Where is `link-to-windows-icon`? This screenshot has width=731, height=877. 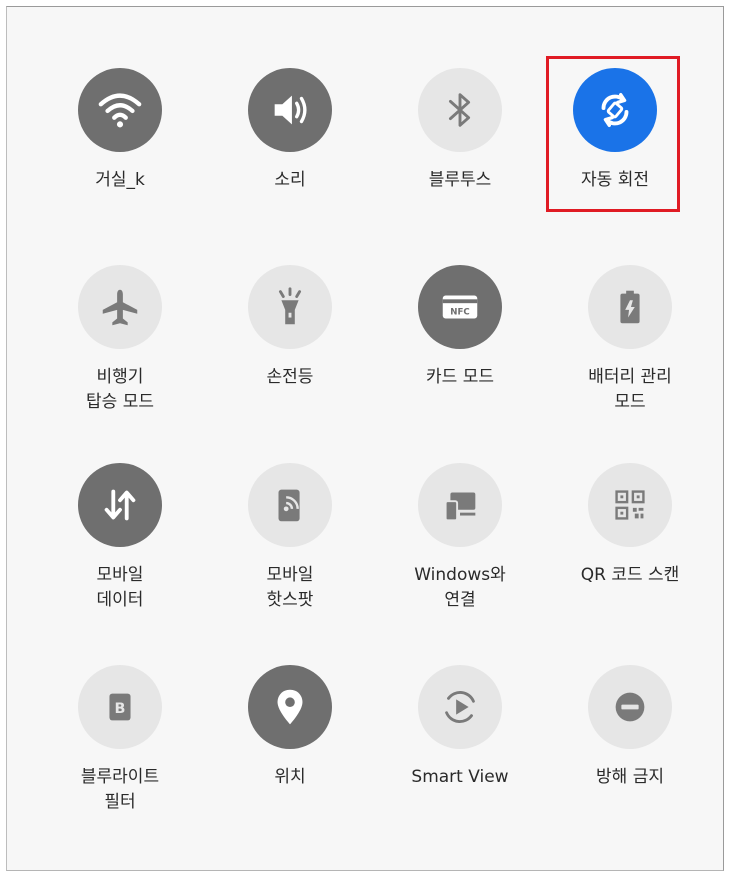
link-to-windows-icon is located at coordinates (460, 505).